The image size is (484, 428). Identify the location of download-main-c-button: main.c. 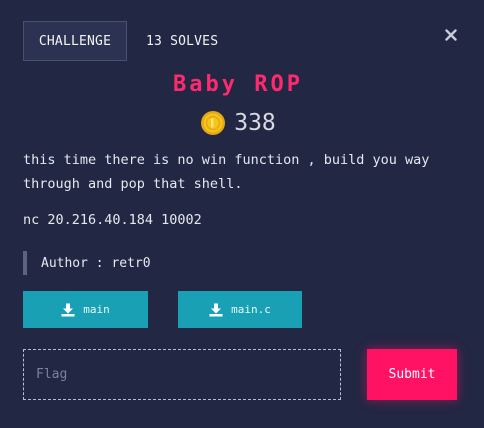
(240, 309).